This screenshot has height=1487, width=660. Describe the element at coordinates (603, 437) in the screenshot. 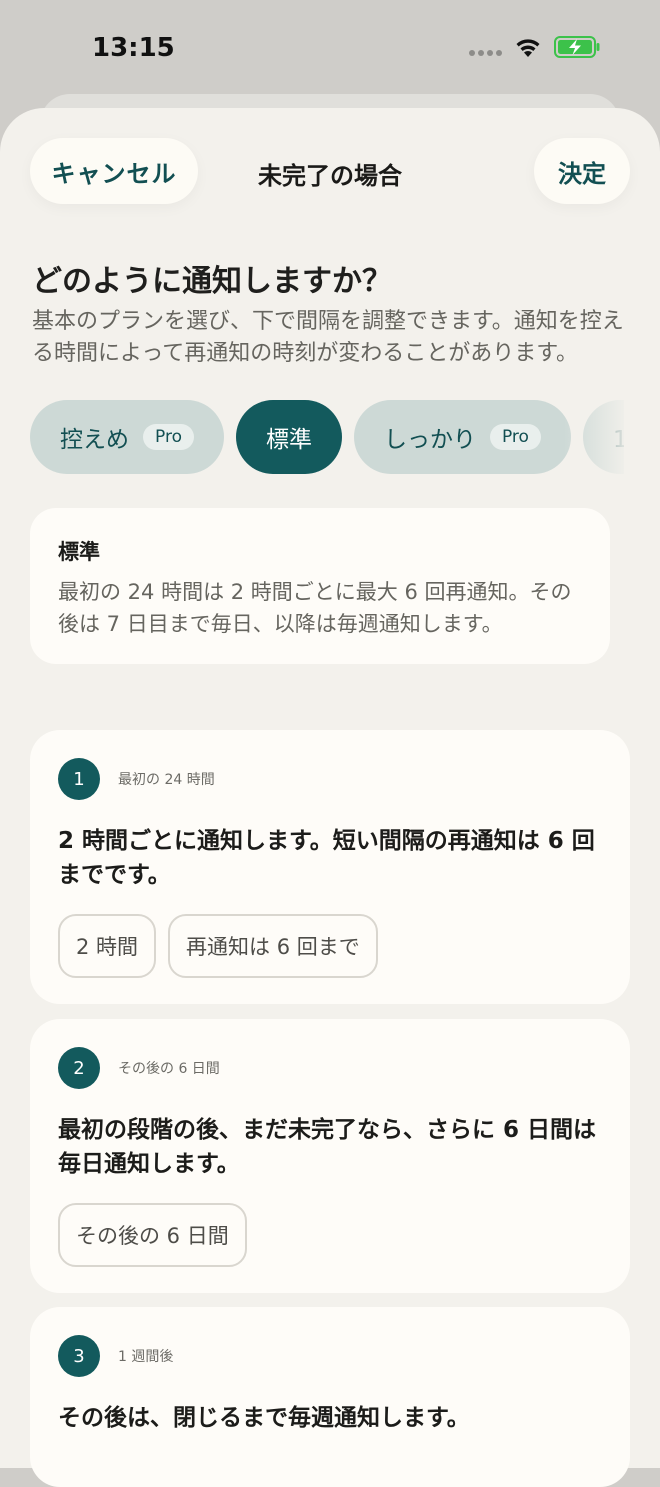

I see `plan-chip-daily: 1日` at that location.